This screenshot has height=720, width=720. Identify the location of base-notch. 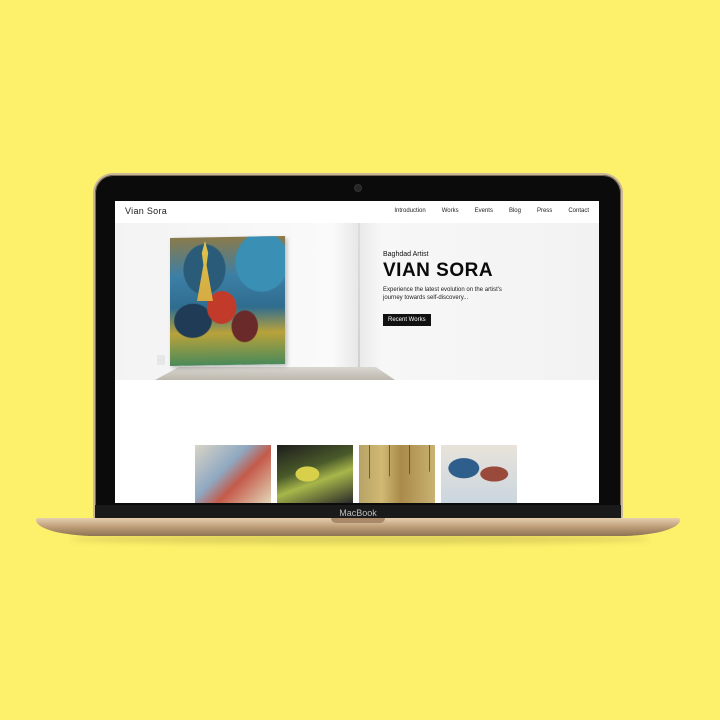
(358, 520).